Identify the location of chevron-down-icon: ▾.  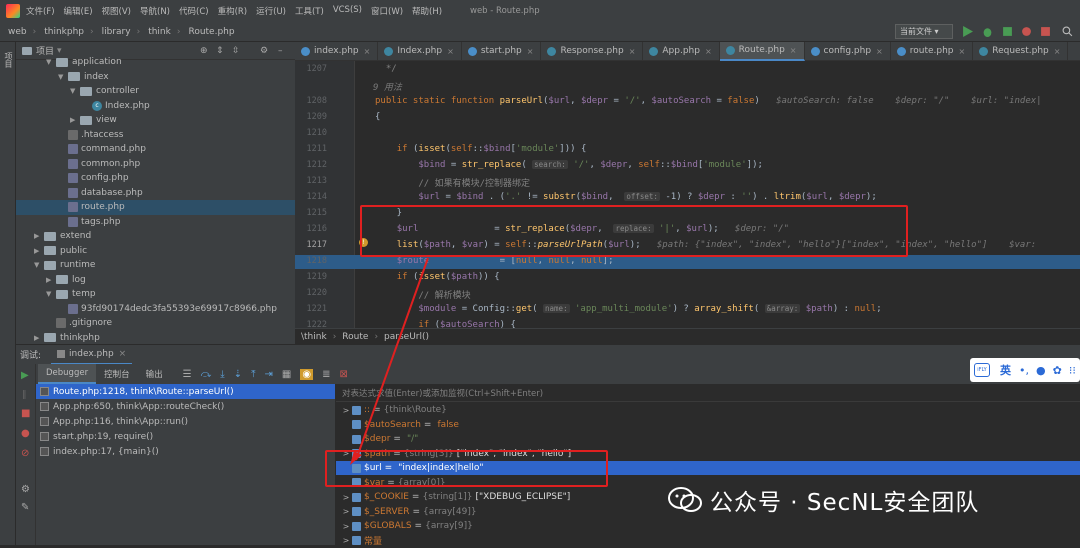
(59, 51).